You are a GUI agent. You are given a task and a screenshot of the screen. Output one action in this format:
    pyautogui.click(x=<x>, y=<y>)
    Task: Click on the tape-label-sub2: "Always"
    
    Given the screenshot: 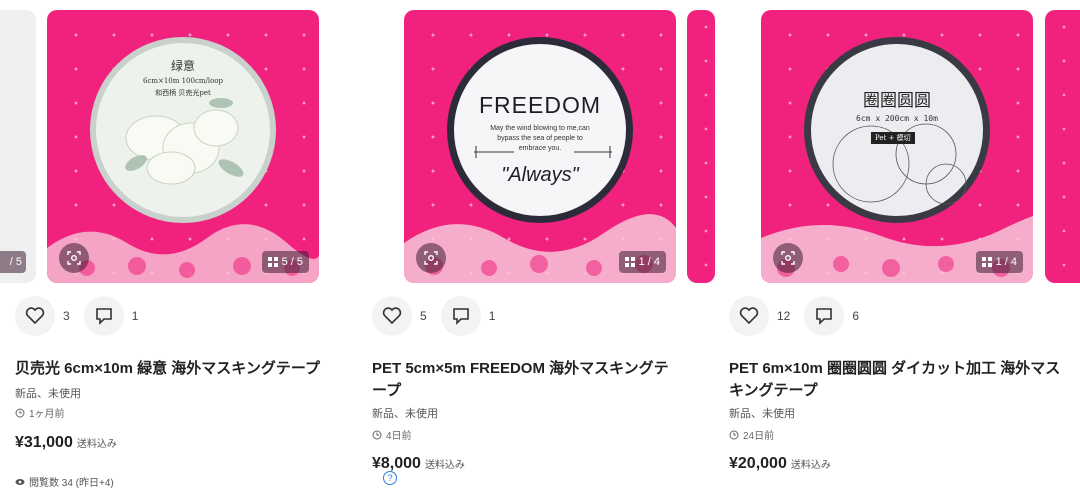 What is the action you would take?
    pyautogui.click(x=540, y=175)
    